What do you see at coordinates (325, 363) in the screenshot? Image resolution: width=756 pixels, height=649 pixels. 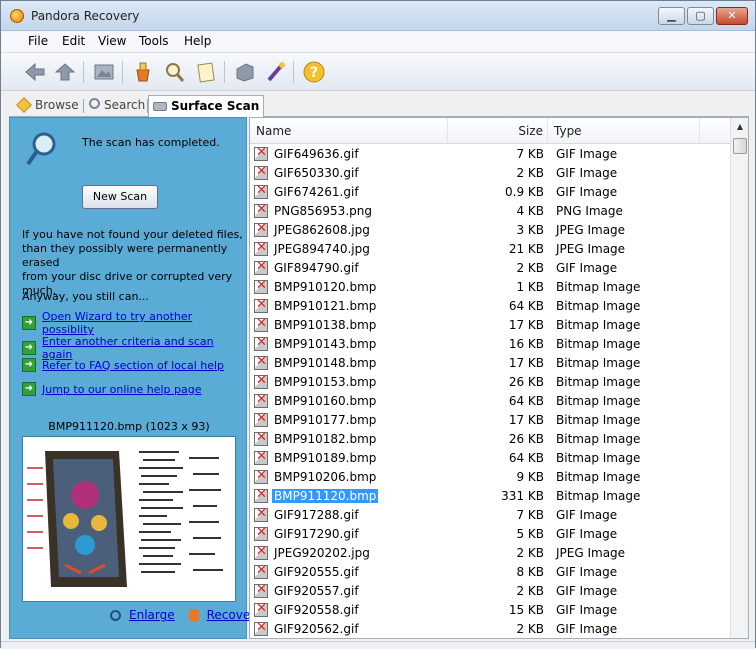 I see `file-name: BMP910148.bmp` at bounding box center [325, 363].